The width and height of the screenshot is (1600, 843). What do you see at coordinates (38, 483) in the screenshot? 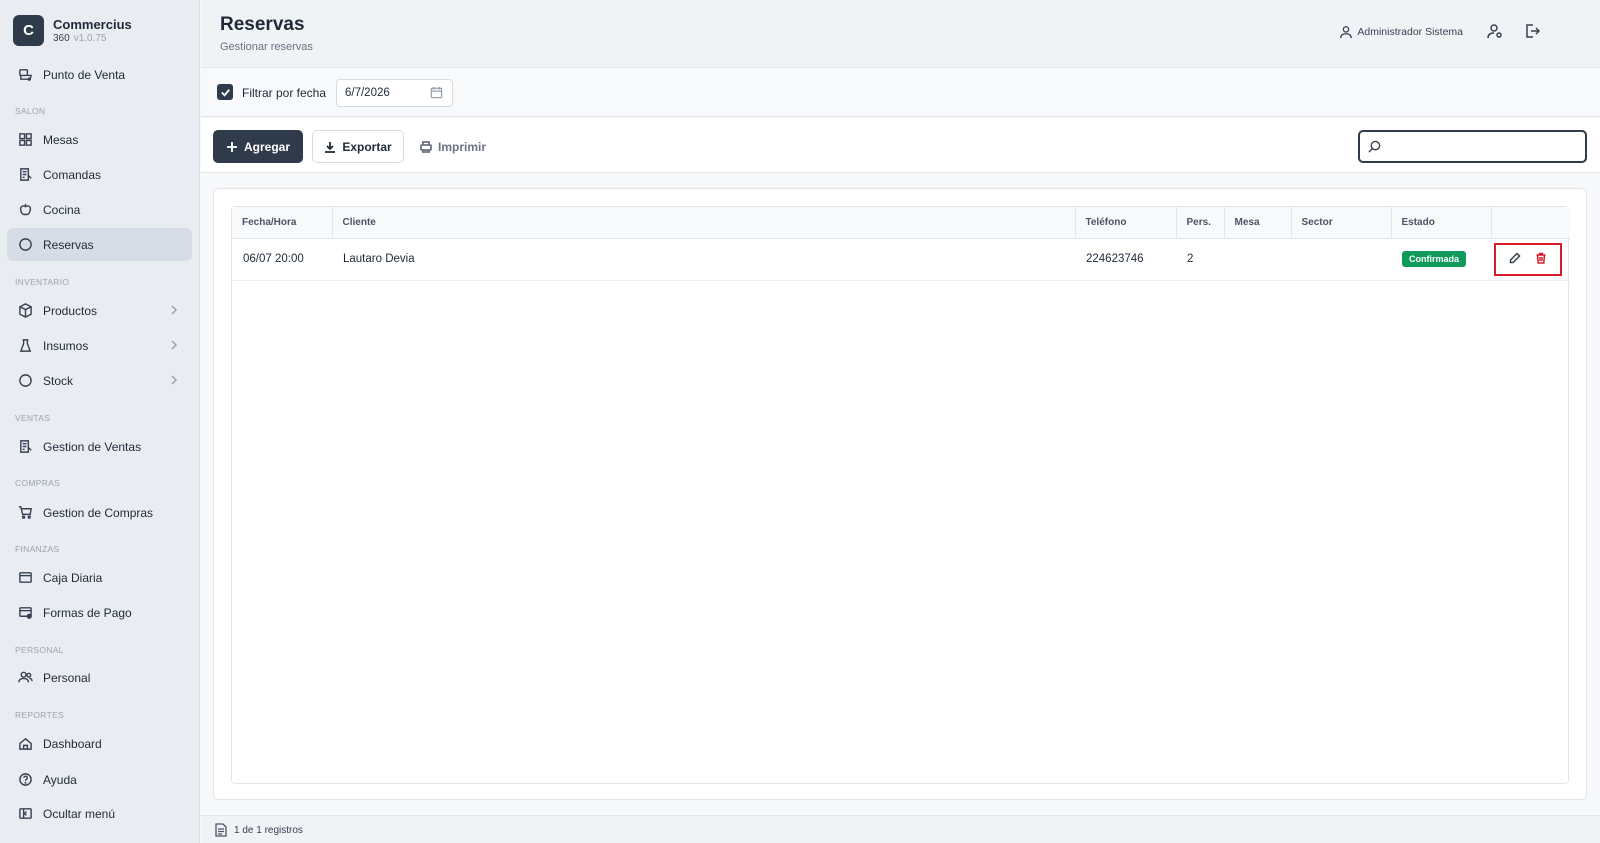
I see `section-compras: COMPRAS` at bounding box center [38, 483].